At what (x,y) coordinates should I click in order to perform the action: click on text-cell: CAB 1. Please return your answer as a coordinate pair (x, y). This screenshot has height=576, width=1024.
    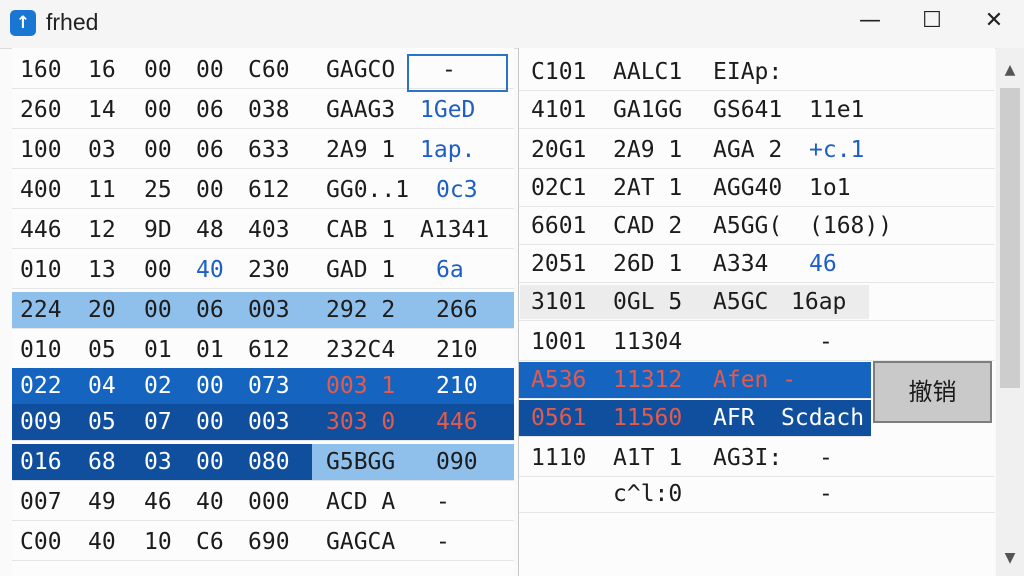
    Looking at the image, I should click on (360, 230).